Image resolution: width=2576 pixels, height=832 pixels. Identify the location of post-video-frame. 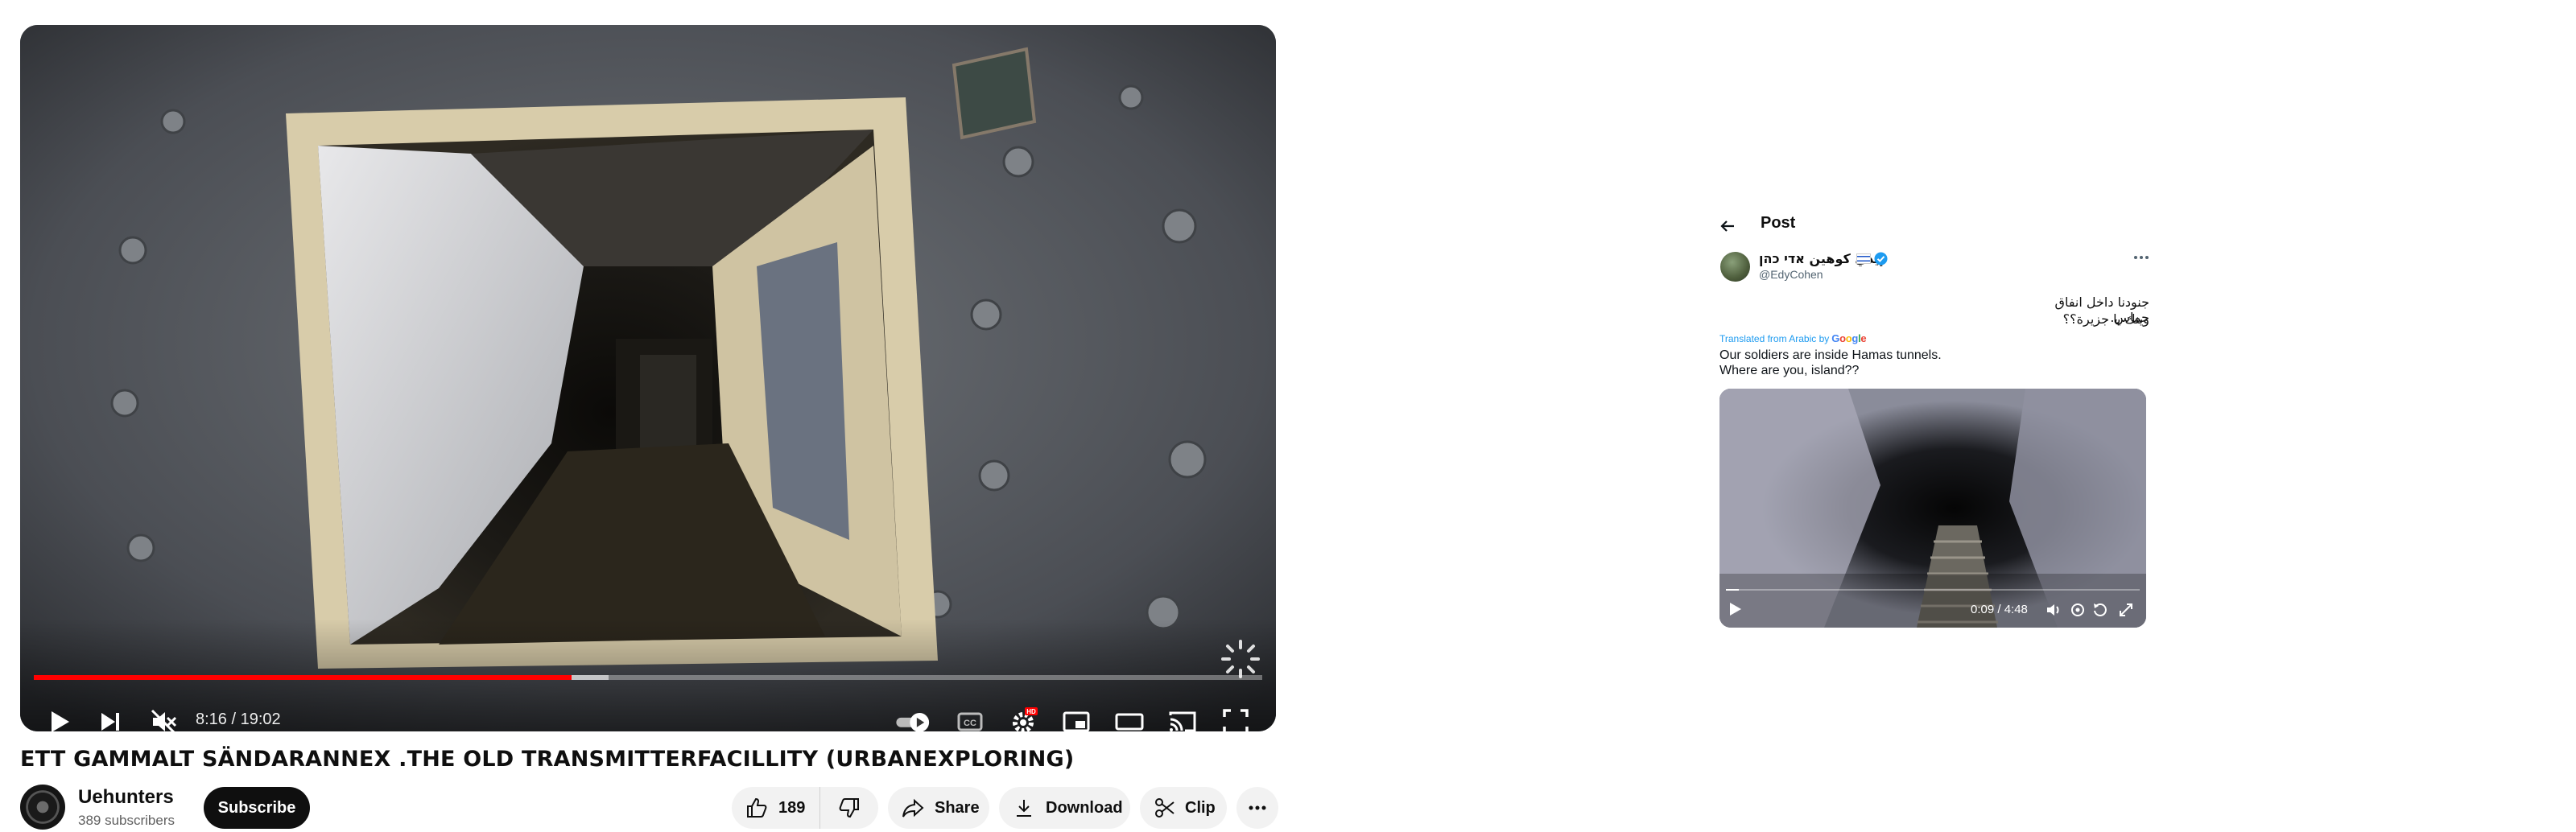
(1933, 508).